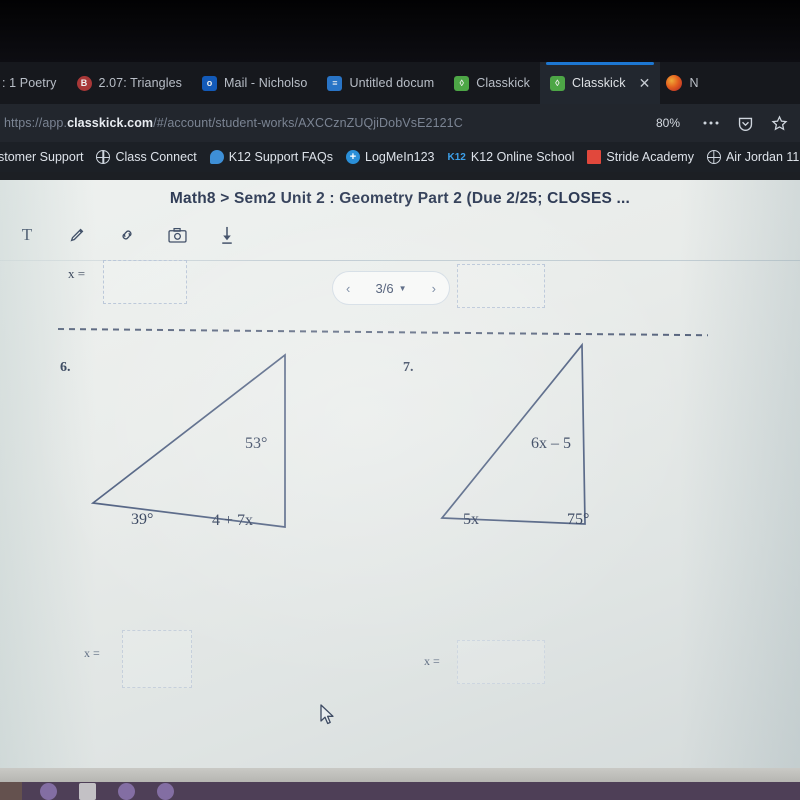  I want to click on firefox-logo-icon, so click(674, 83).